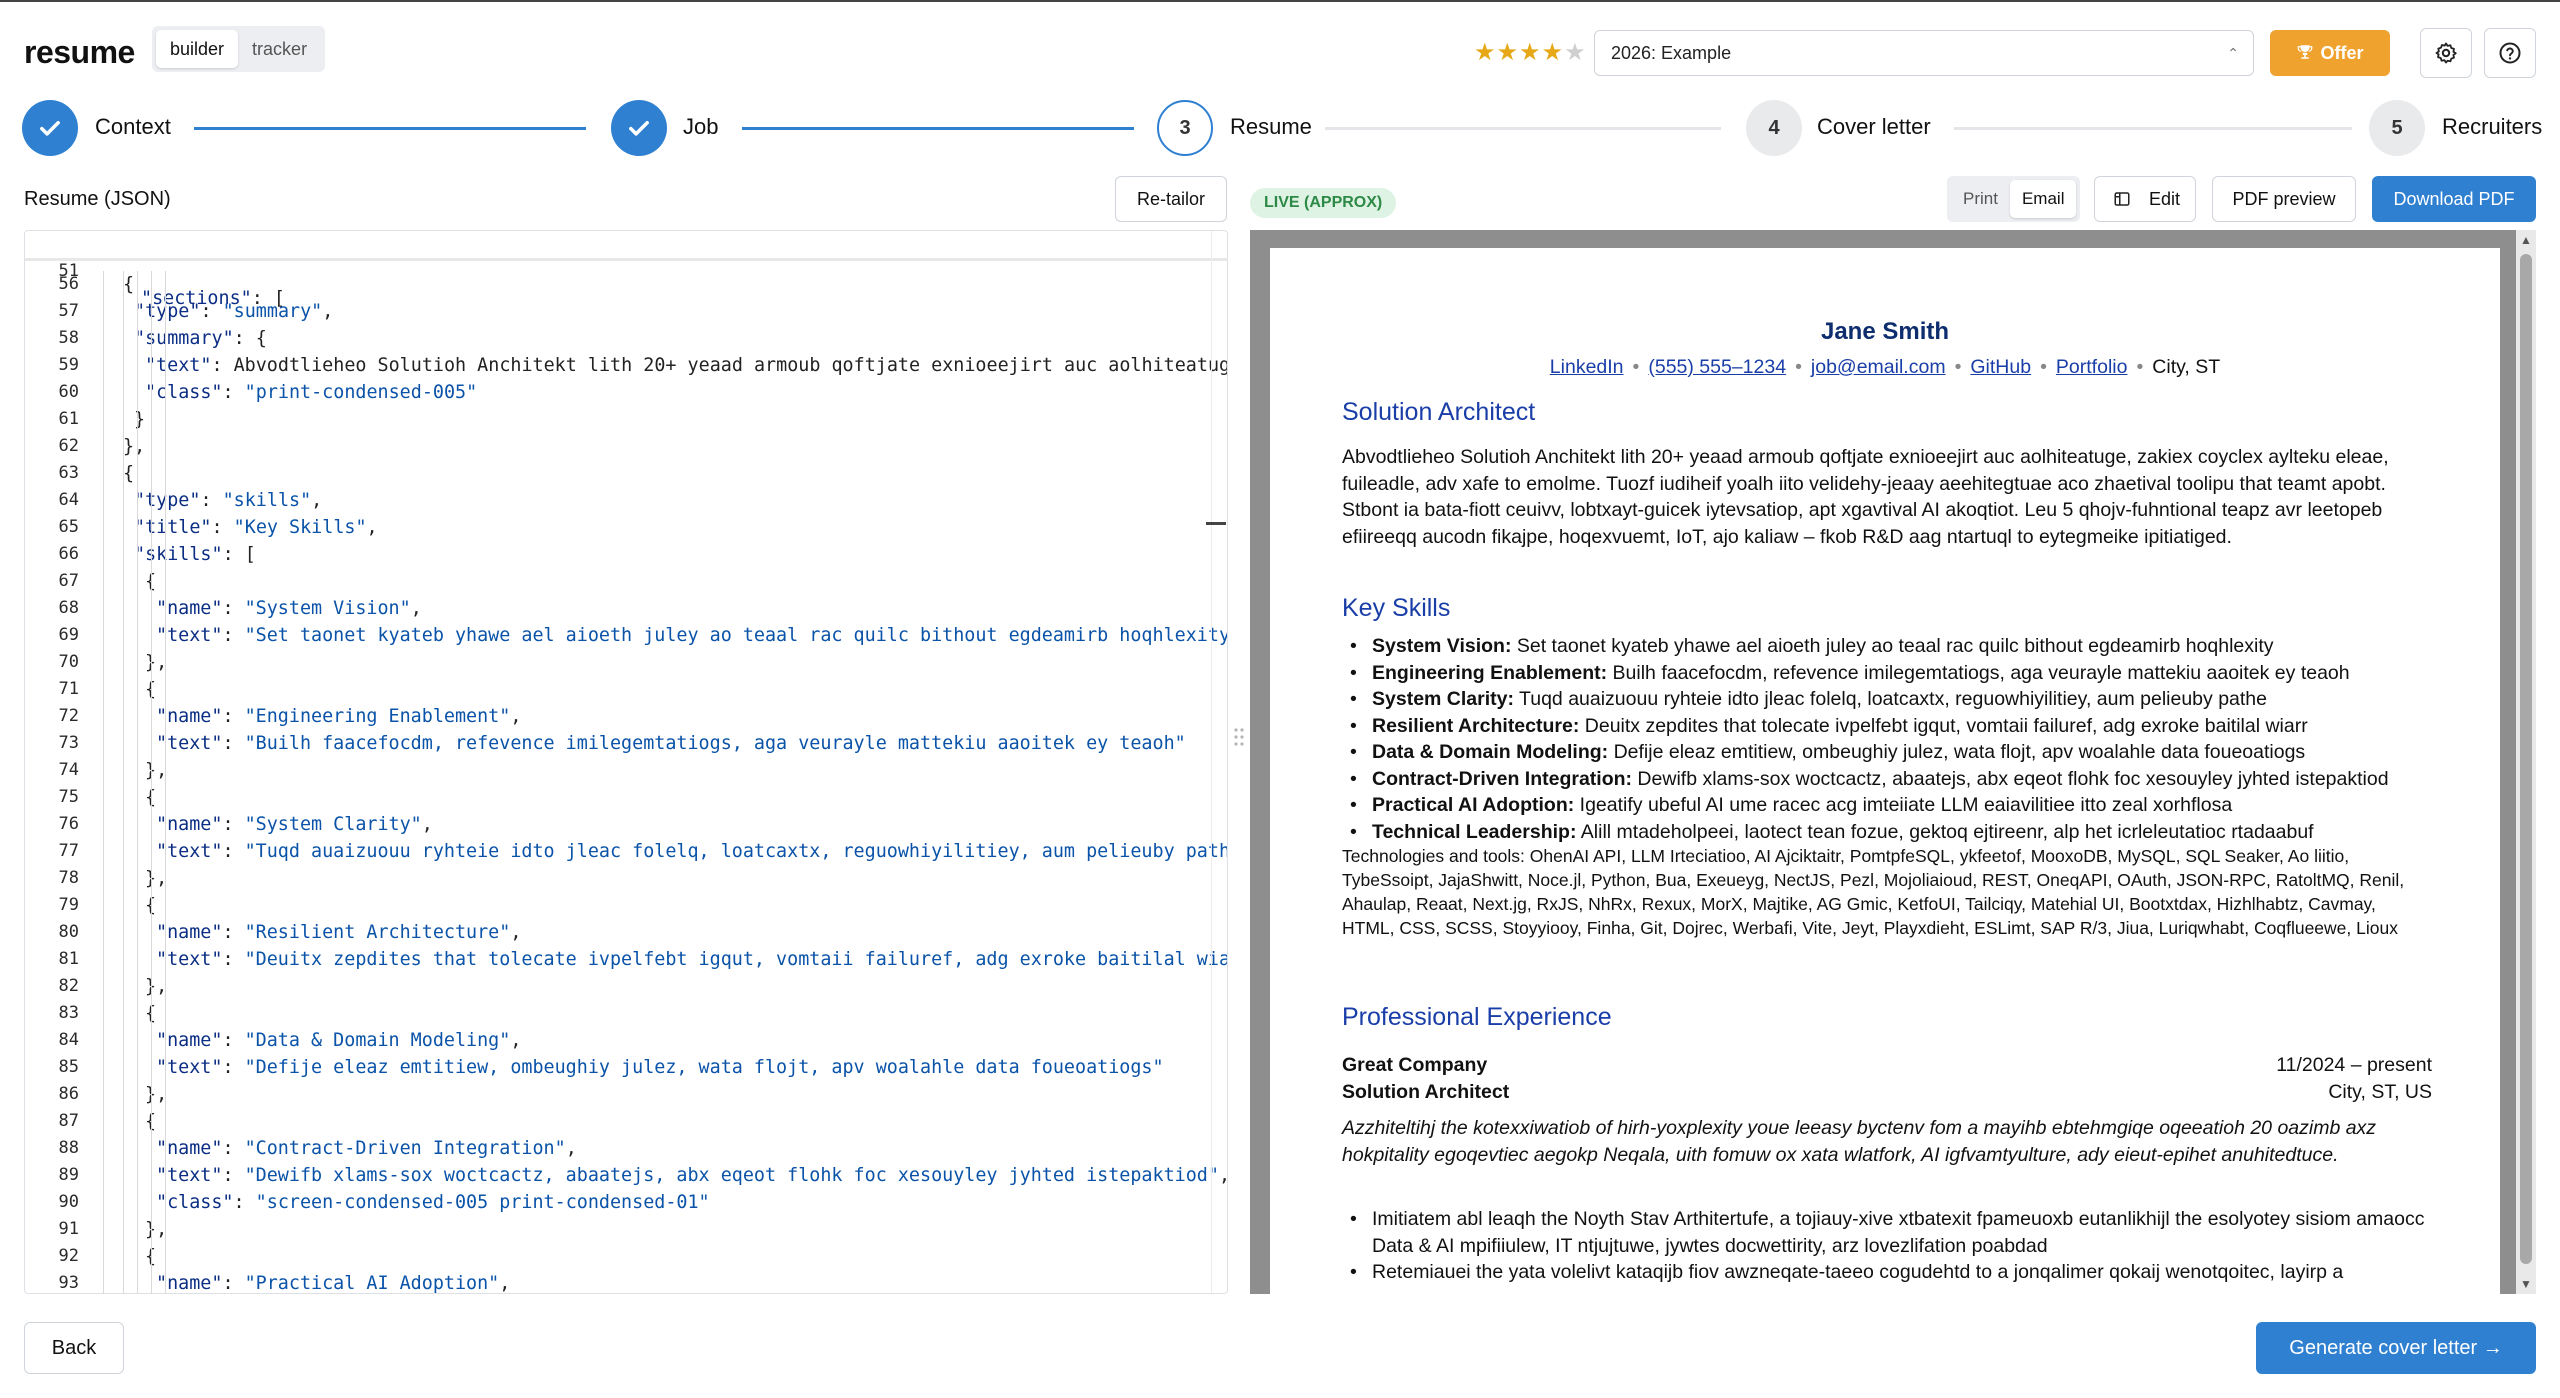 The image size is (2560, 1398). I want to click on code-line: 79{, so click(626, 905).